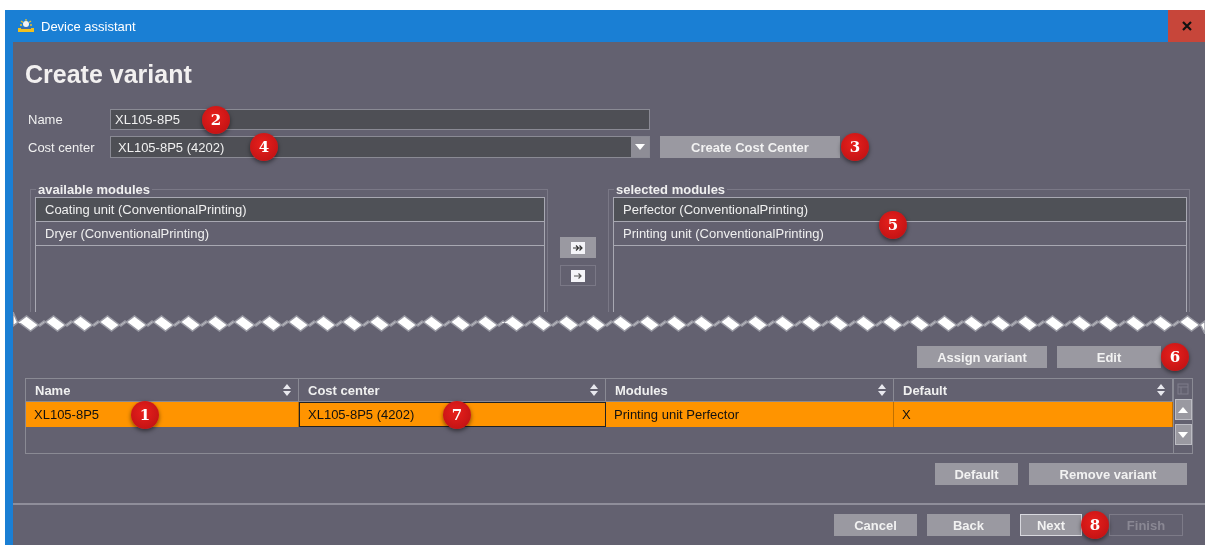  What do you see at coordinates (290, 210) in the screenshot?
I see `list-item: Coating unit (ConventionalPrinting)` at bounding box center [290, 210].